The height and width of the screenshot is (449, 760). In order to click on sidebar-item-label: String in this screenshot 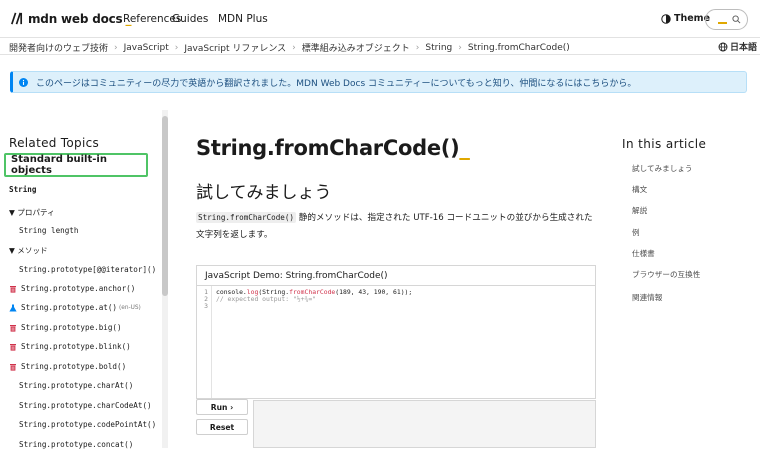, I will do `click(23, 189)`.